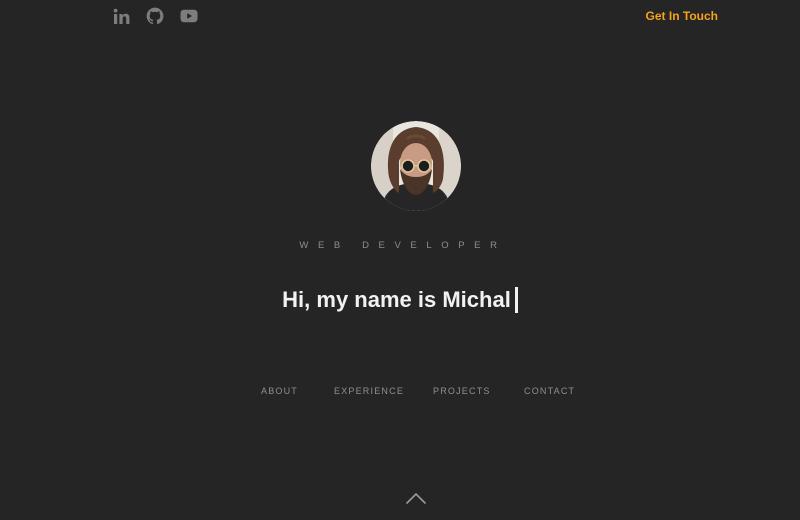  Describe the element at coordinates (682, 16) in the screenshot. I see `get-in-touch-link: Get In Touch` at that location.